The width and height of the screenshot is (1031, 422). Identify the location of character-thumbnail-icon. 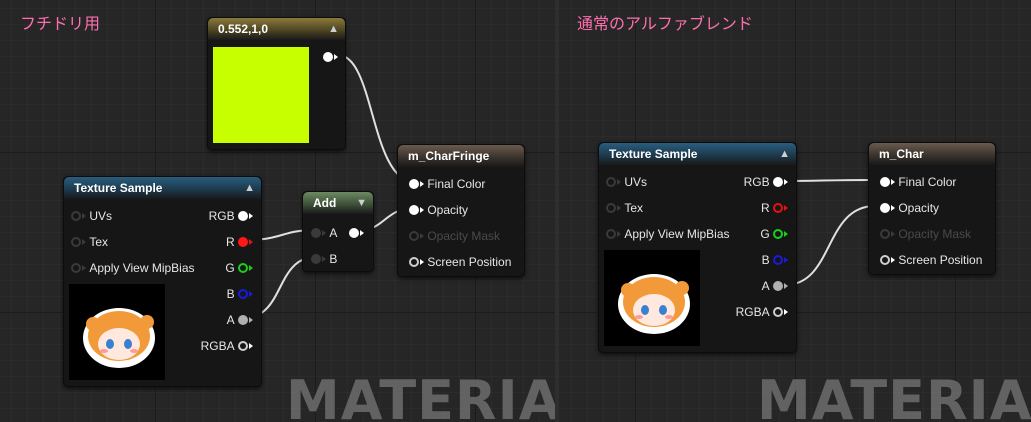
(119, 338).